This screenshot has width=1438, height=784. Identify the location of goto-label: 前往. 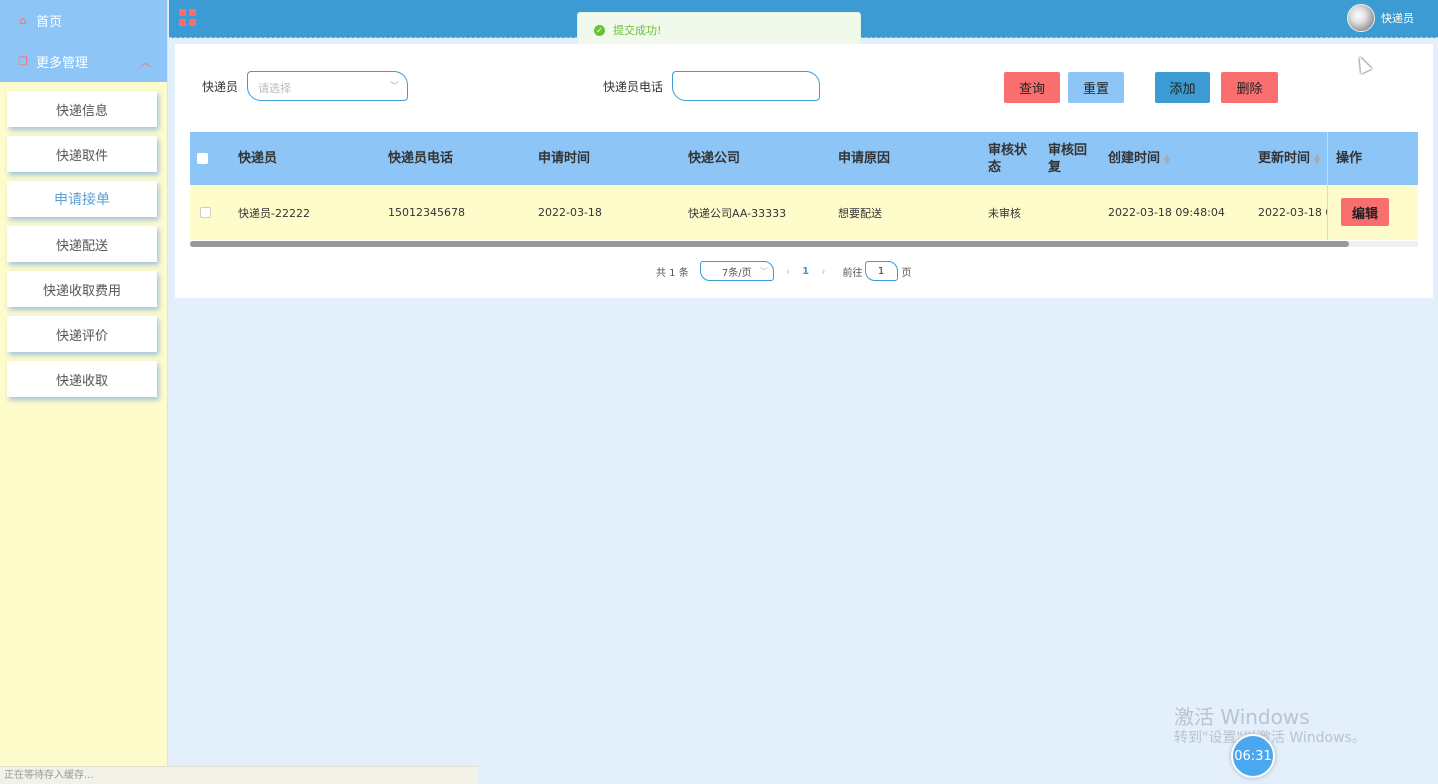
(852, 273).